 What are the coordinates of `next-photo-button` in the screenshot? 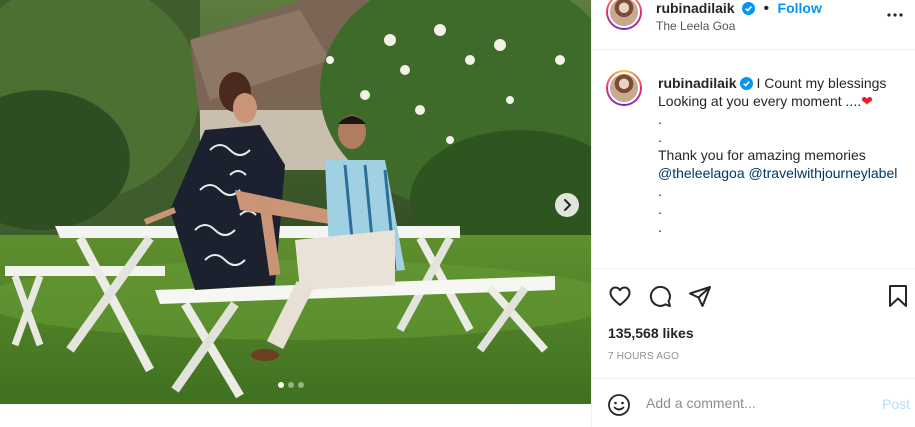 It's located at (567, 205).